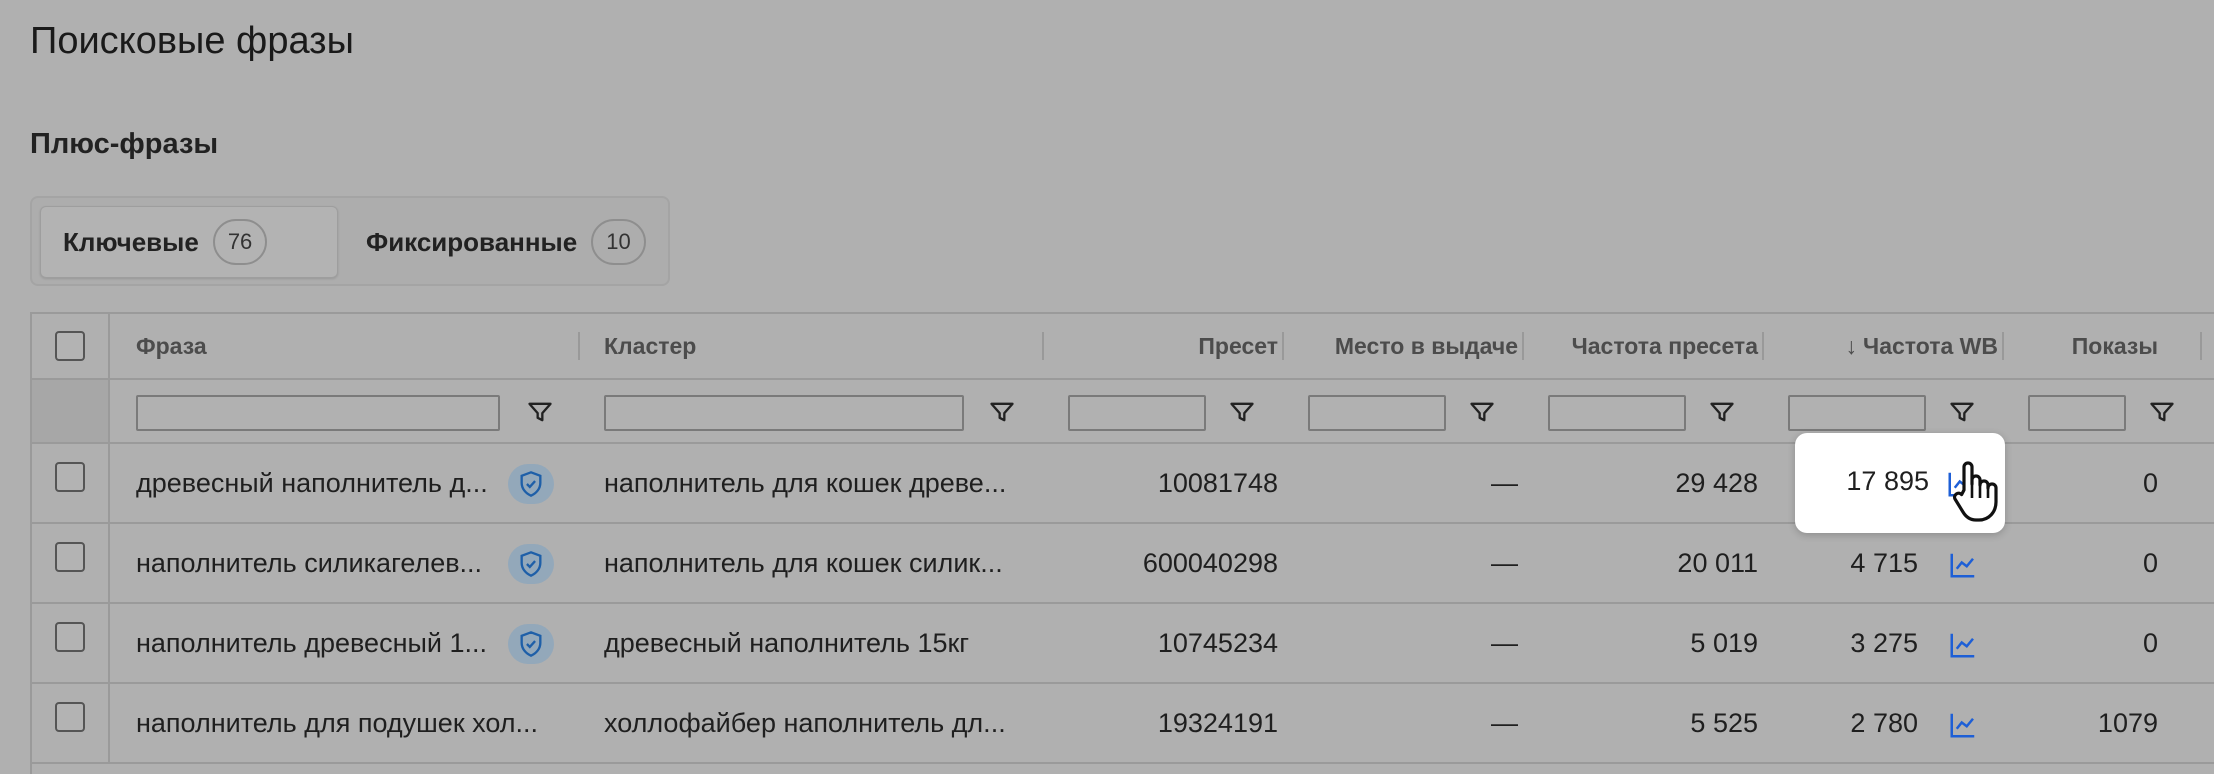  What do you see at coordinates (1857, 413) in the screenshot?
I see `wb-frequency-filter-input` at bounding box center [1857, 413].